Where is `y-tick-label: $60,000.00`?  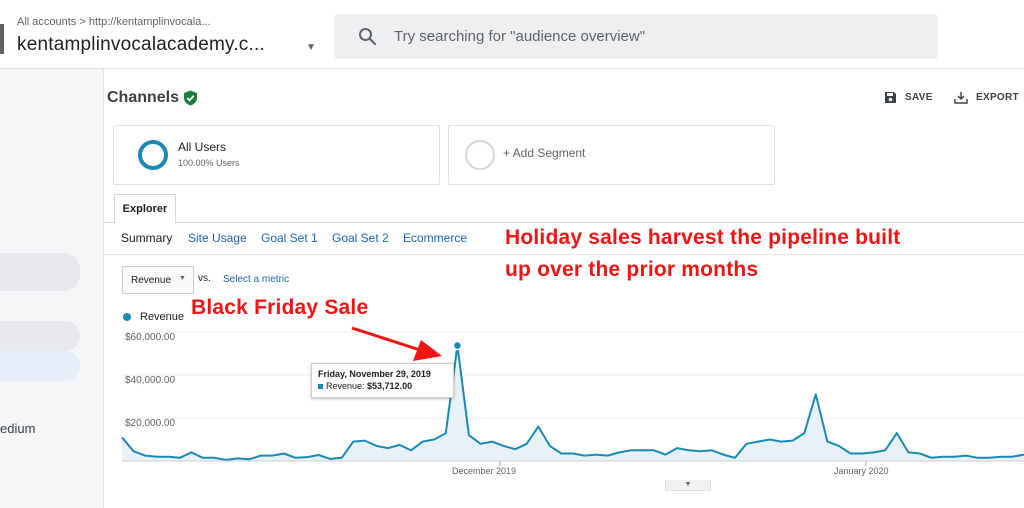 y-tick-label: $60,000.00 is located at coordinates (150, 337).